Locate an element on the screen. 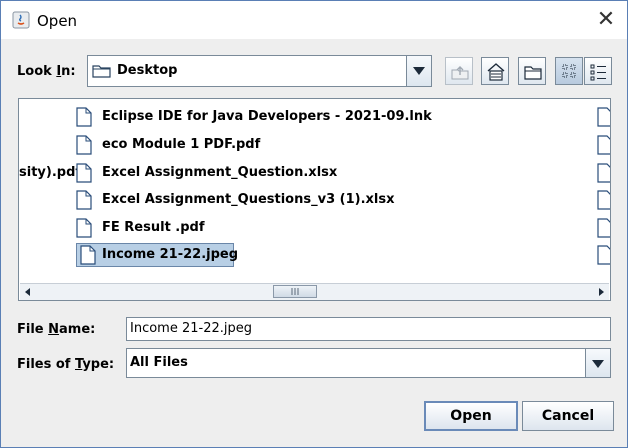 This screenshot has height=448, width=628. new-folder-icon is located at coordinates (533, 73).